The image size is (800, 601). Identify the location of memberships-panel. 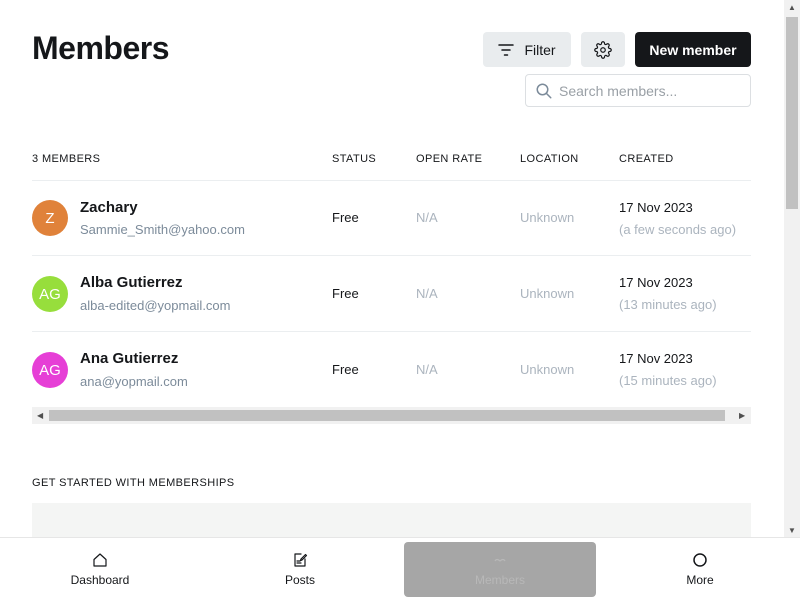
(391, 520).